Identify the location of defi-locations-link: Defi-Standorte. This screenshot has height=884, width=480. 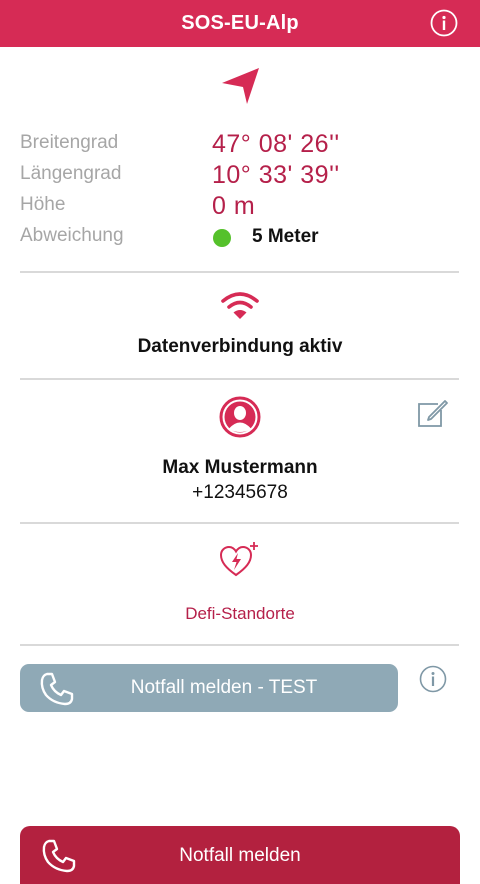
(240, 614).